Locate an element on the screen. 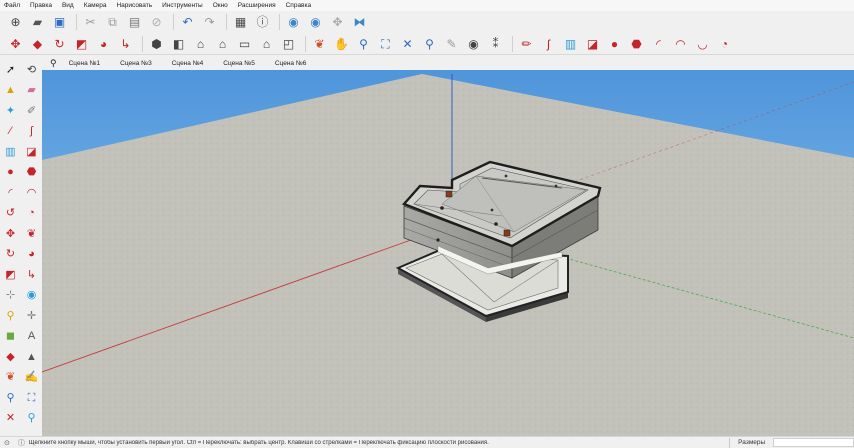 The image size is (854, 448). erase-icon: ⊘ is located at coordinates (156, 22).